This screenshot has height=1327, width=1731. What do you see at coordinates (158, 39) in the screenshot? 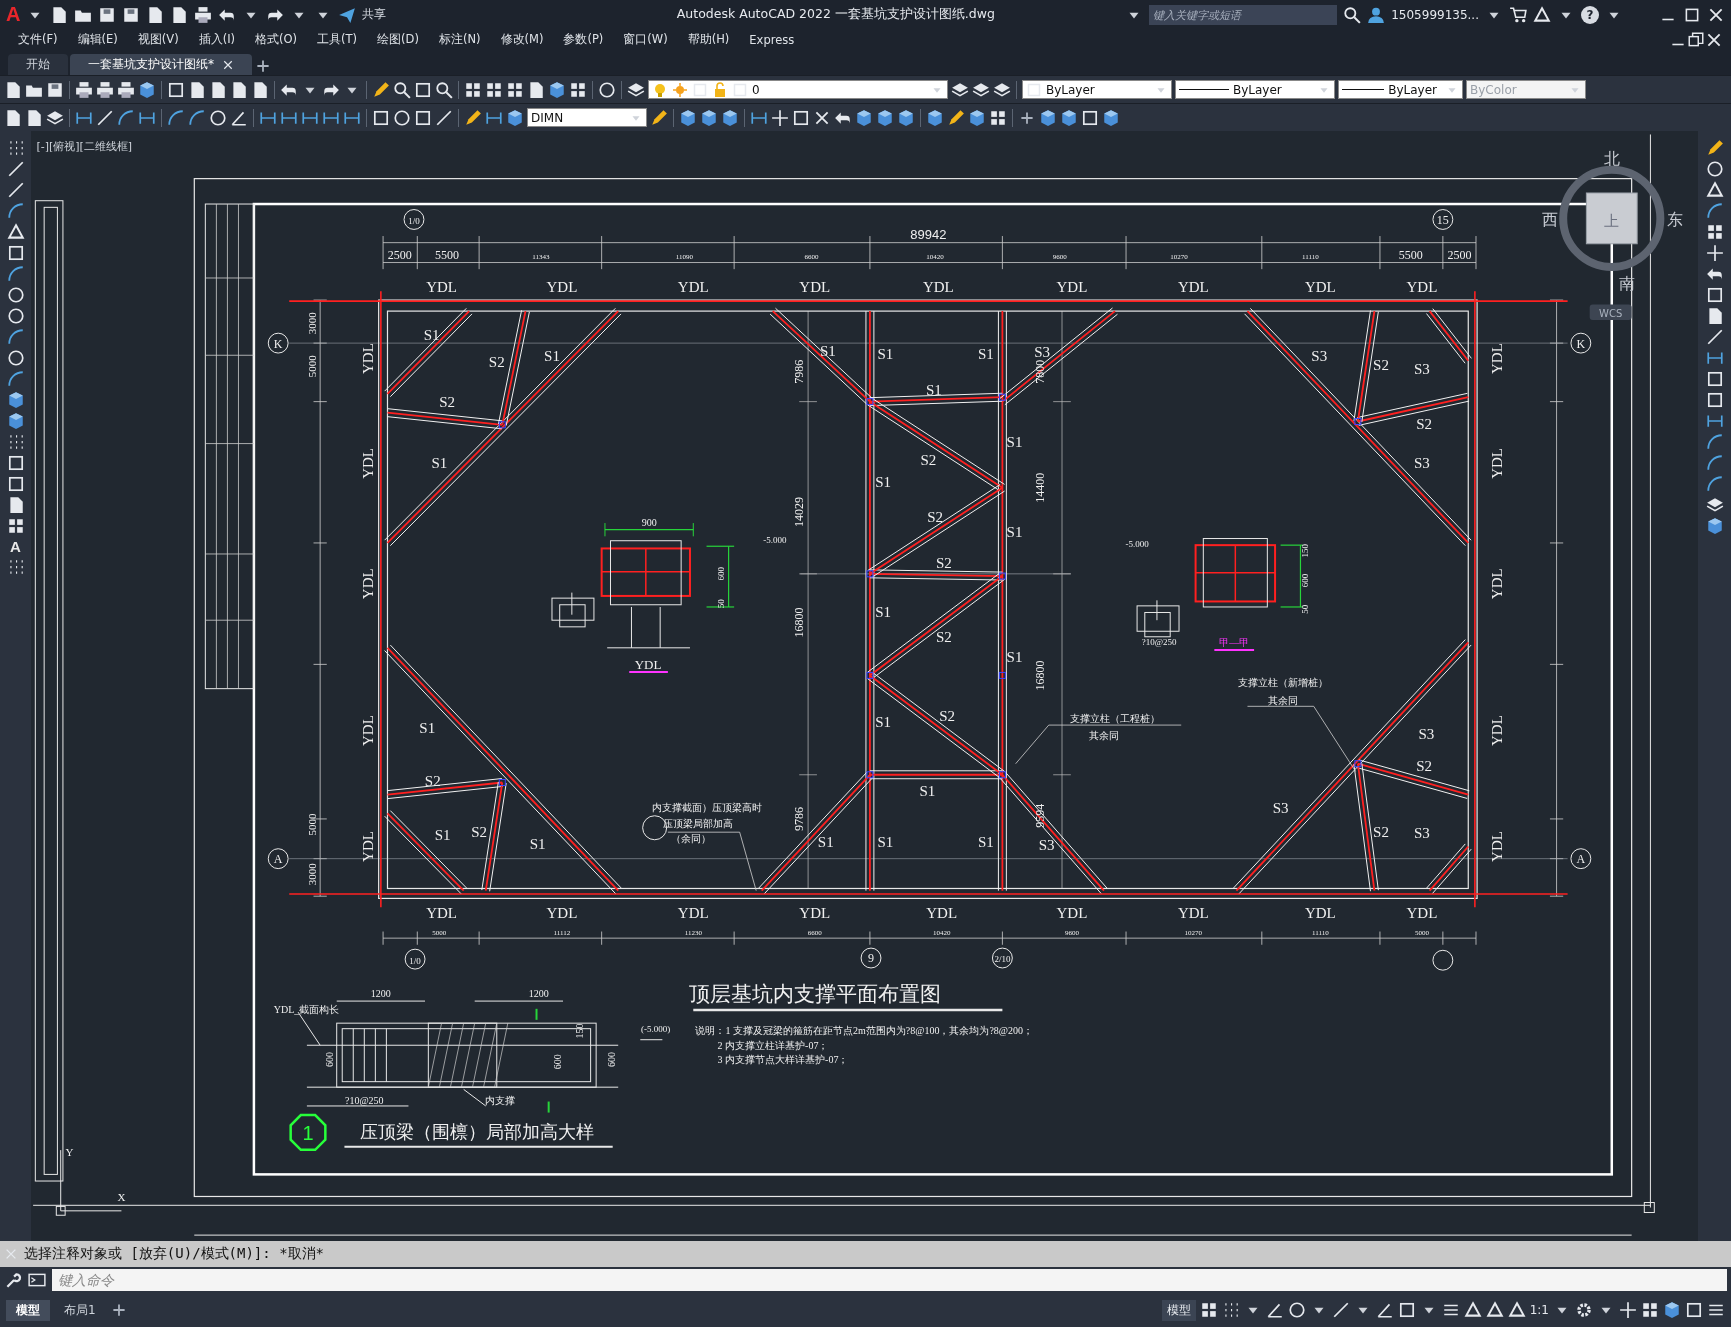
I see `menu-item: 视图(V)` at bounding box center [158, 39].